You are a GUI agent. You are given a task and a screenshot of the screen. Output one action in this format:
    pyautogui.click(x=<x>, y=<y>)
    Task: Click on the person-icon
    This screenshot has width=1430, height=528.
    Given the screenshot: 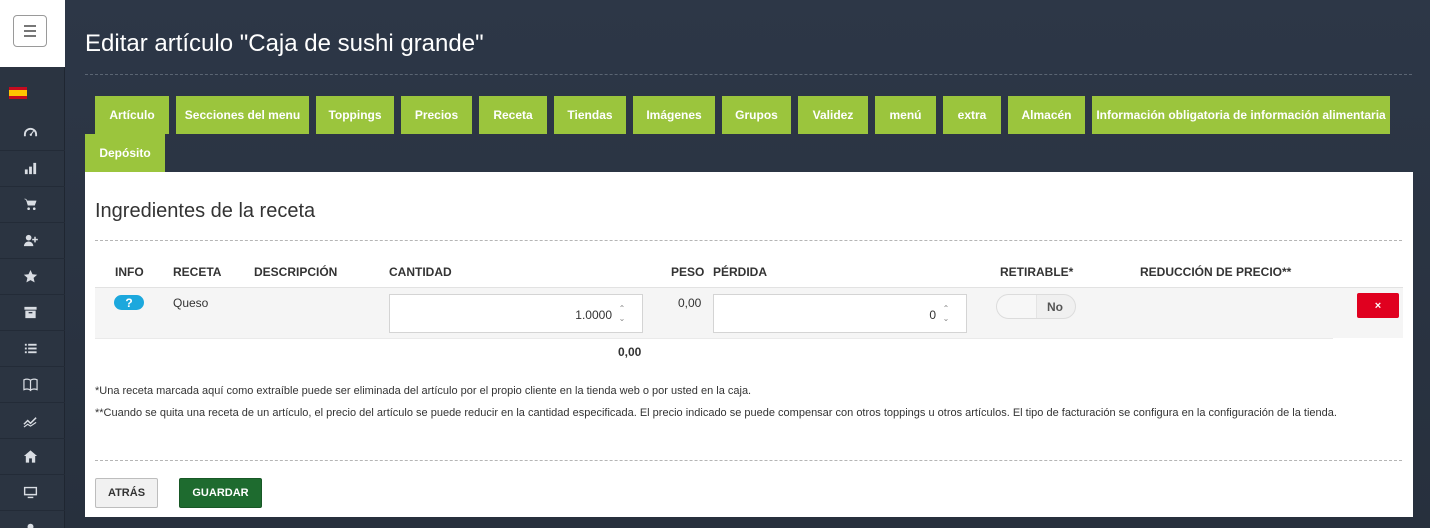 What is the action you would take?
    pyautogui.click(x=32, y=519)
    